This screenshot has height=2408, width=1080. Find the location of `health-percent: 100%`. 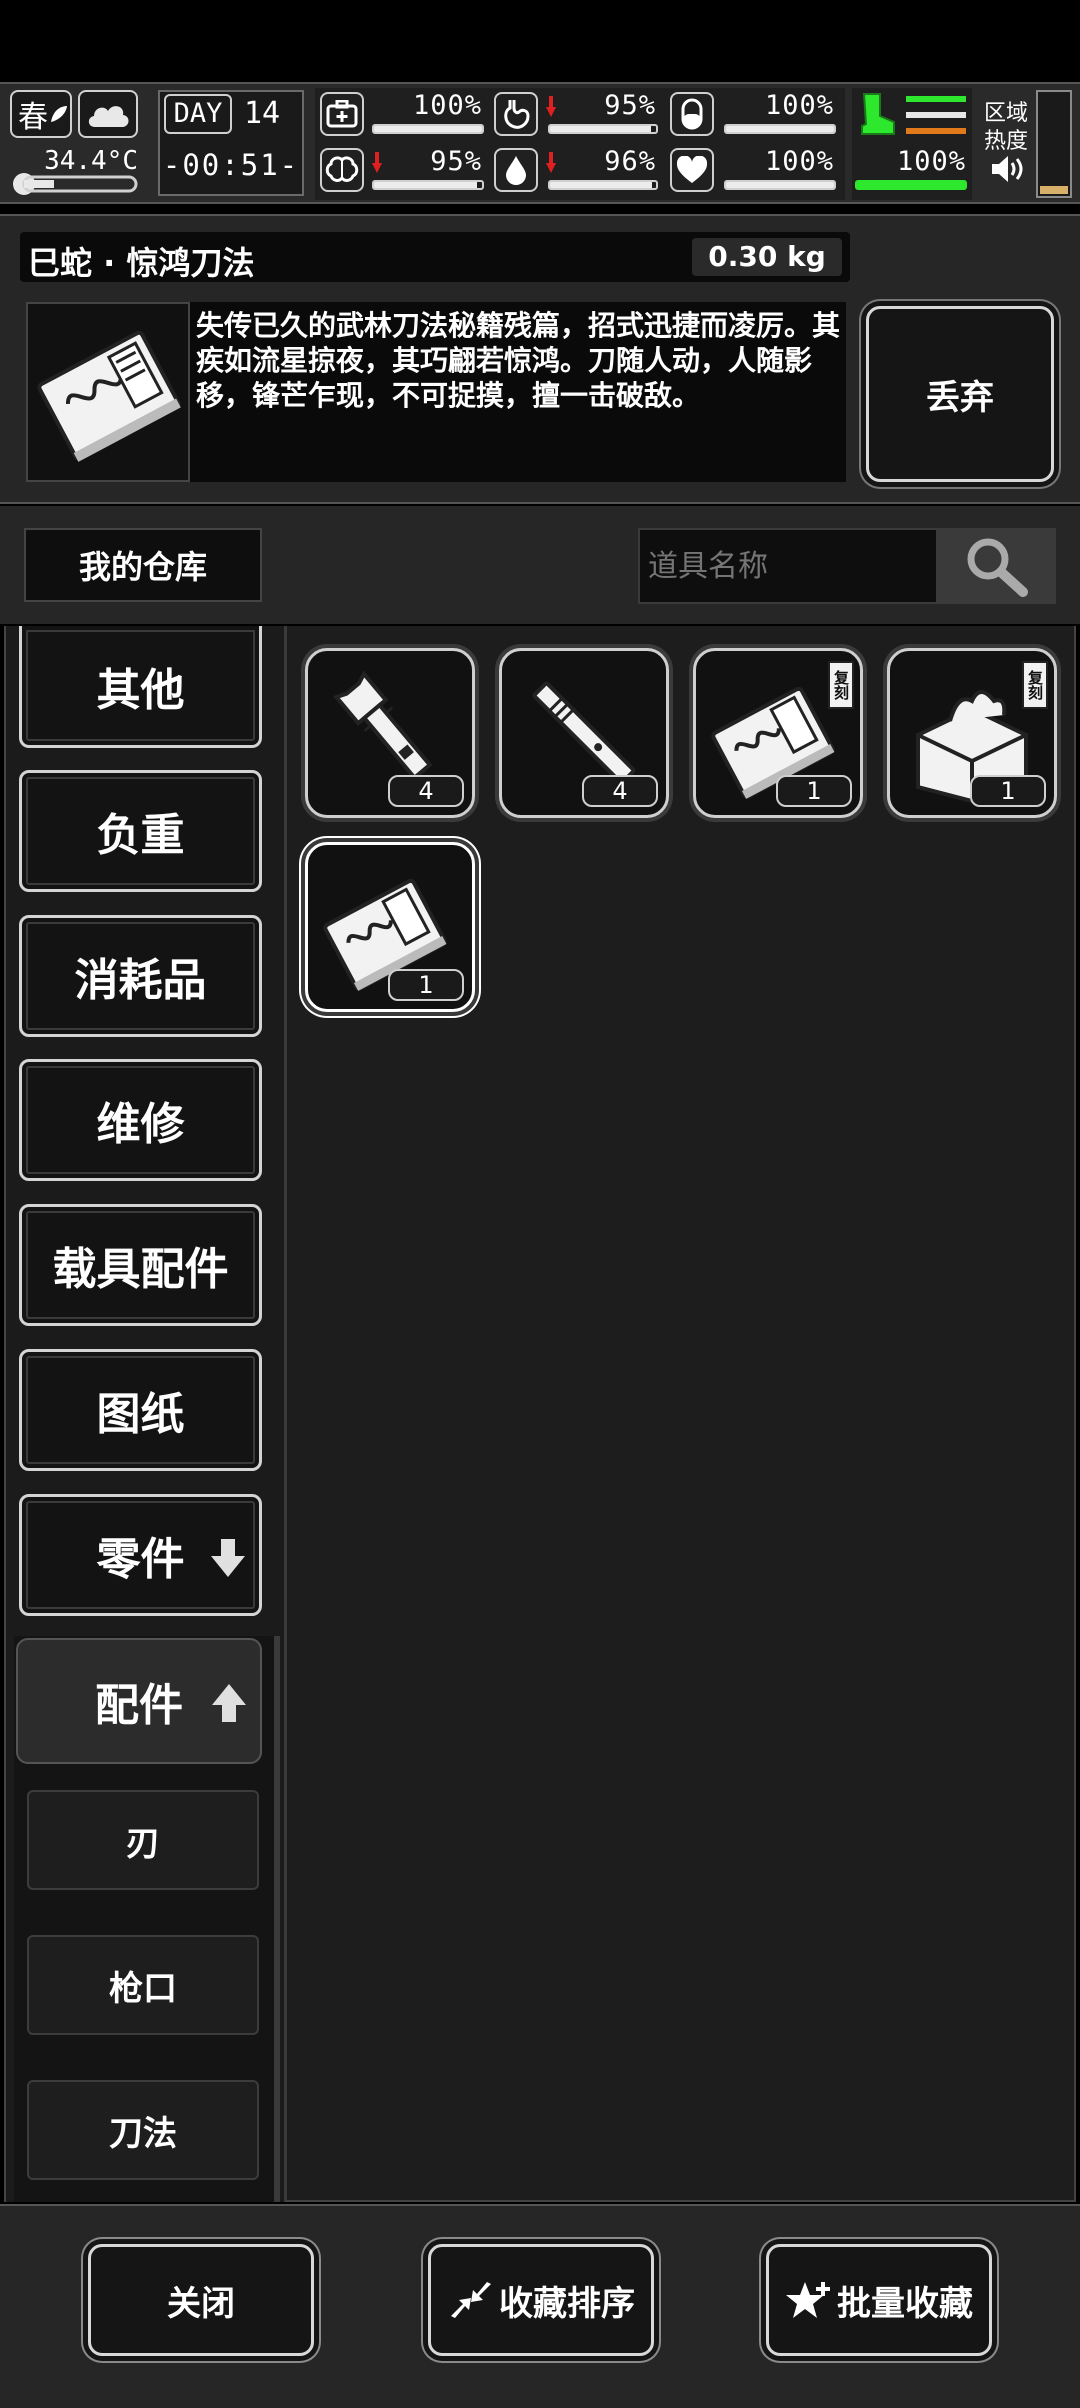

health-percent: 100% is located at coordinates (447, 105).